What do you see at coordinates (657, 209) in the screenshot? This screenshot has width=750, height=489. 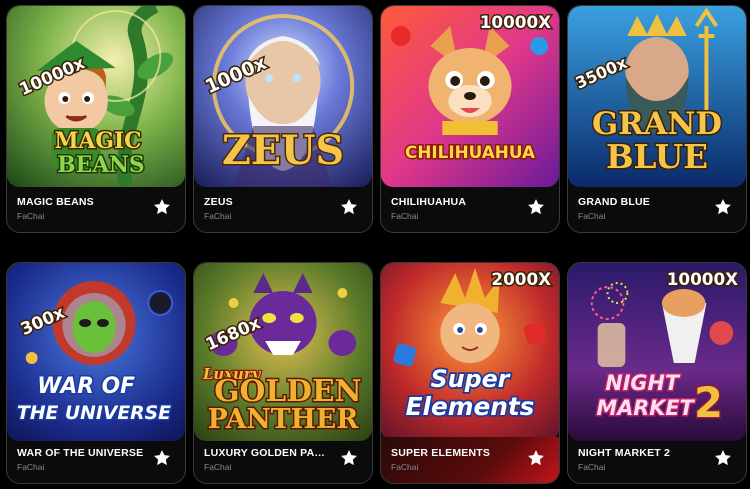 I see `game-info: GRAND BLUE FaChai` at bounding box center [657, 209].